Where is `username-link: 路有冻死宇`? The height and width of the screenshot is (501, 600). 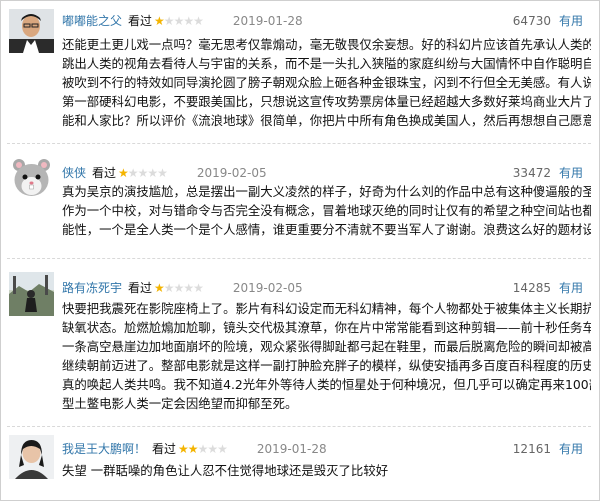
username-link: 路有冻死宇 is located at coordinates (92, 288).